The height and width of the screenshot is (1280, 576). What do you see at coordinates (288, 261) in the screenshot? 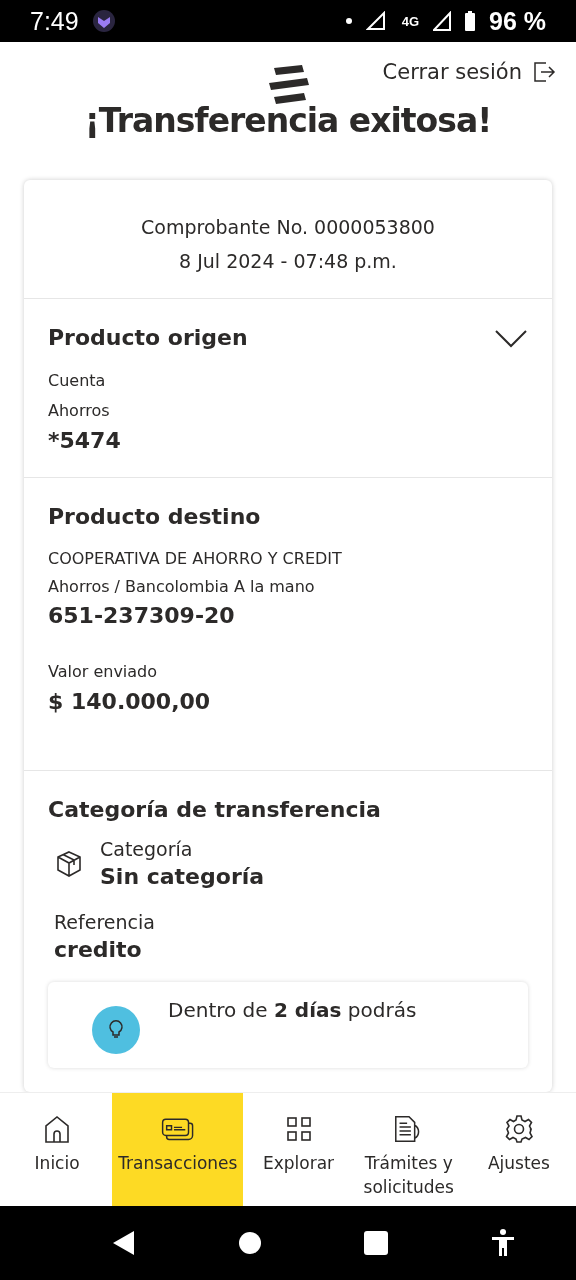
I see `receipt-date: 8 Jul 2024 - 07:48 p.m.` at bounding box center [288, 261].